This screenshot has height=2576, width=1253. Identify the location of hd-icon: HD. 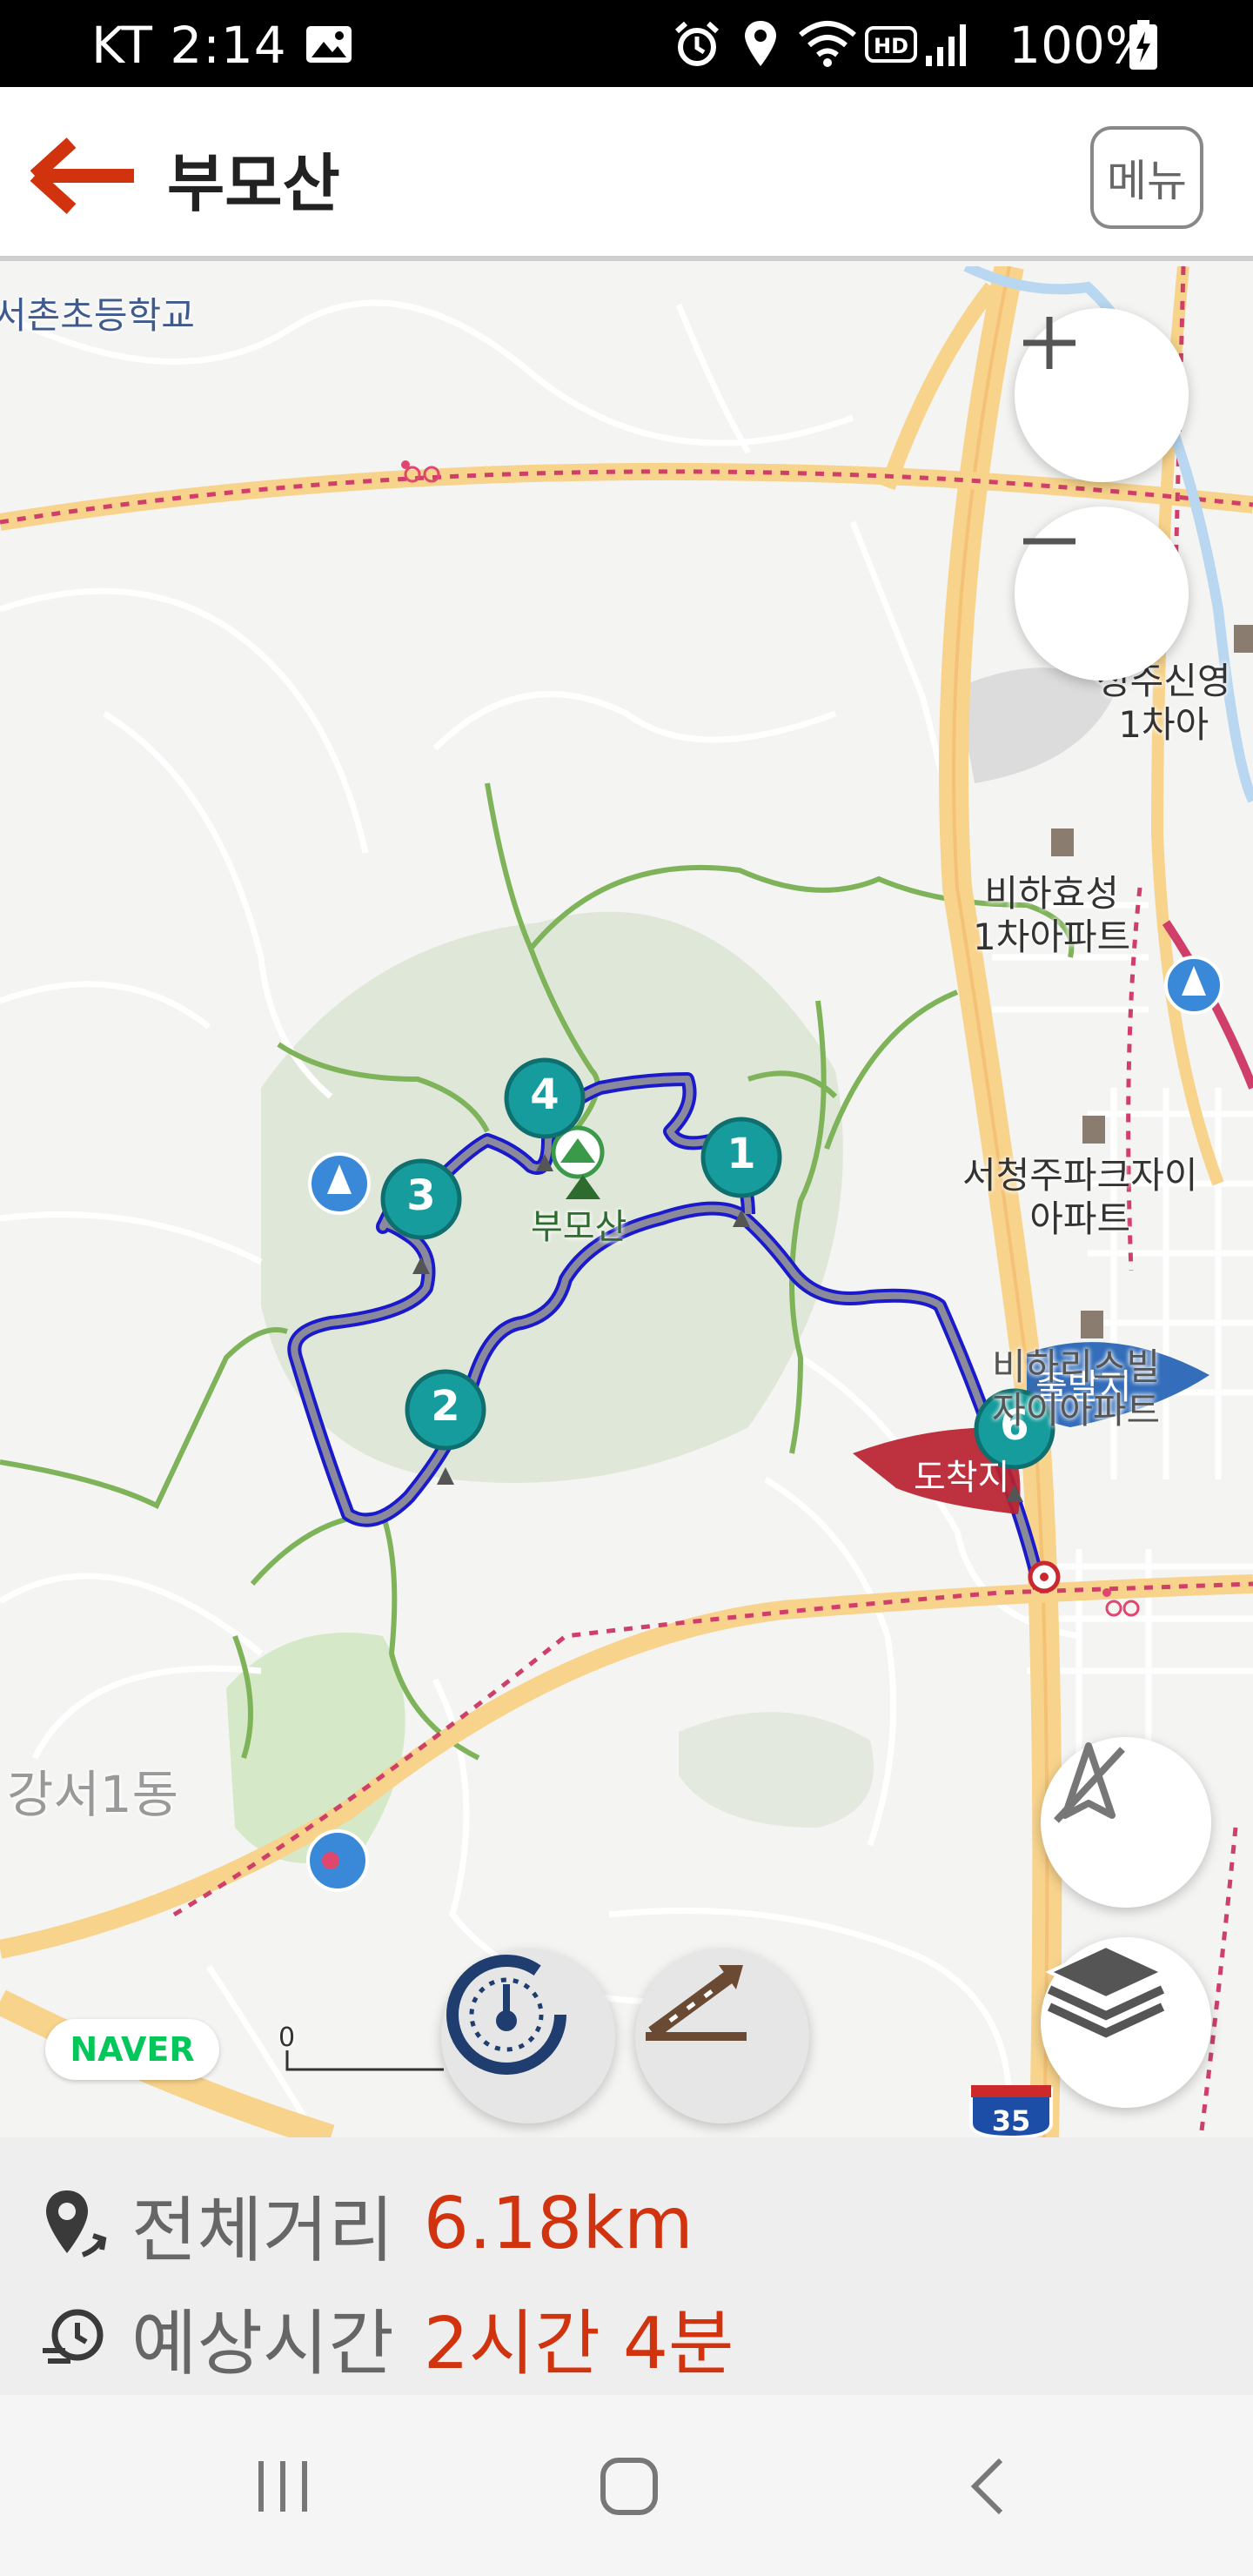
(891, 44).